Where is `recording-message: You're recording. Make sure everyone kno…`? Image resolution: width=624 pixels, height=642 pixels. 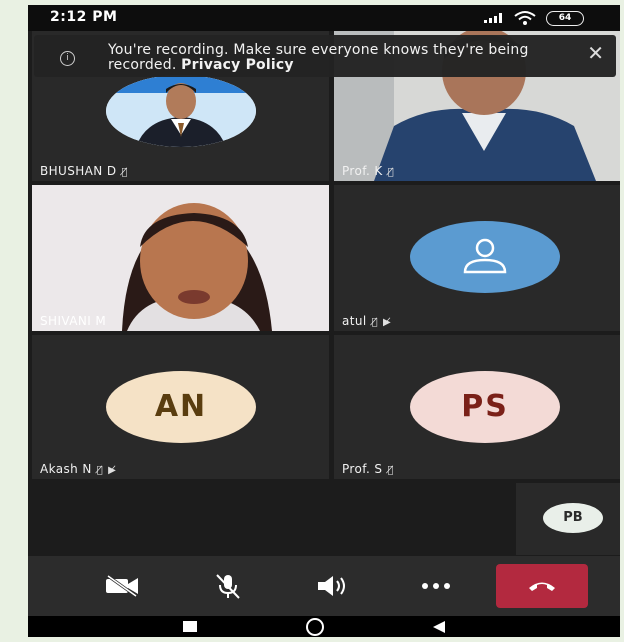 recording-message: You're recording. Make sure everyone kno… is located at coordinates (318, 57).